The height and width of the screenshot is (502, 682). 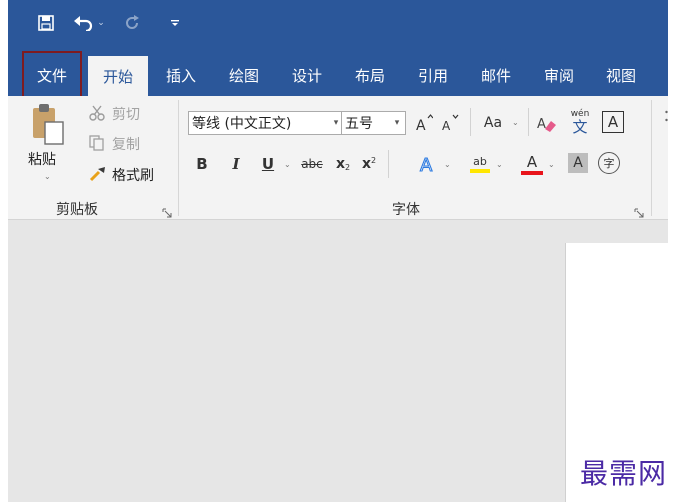 I want to click on font-color-char: A, so click(x=532, y=162).